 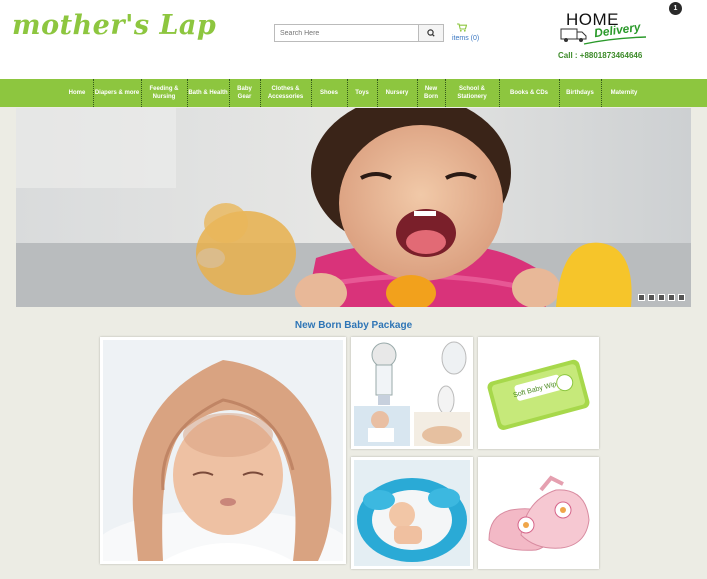 What do you see at coordinates (675, 8) in the screenshot?
I see `account-icon: 1` at bounding box center [675, 8].